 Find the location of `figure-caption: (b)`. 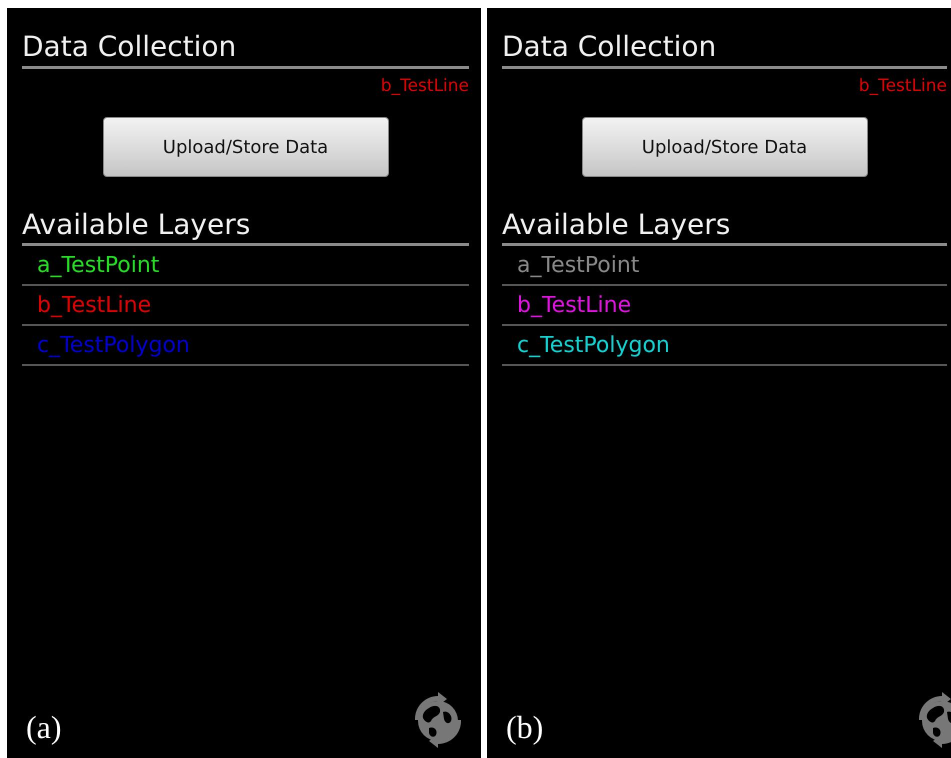

figure-caption: (b) is located at coordinates (525, 727).